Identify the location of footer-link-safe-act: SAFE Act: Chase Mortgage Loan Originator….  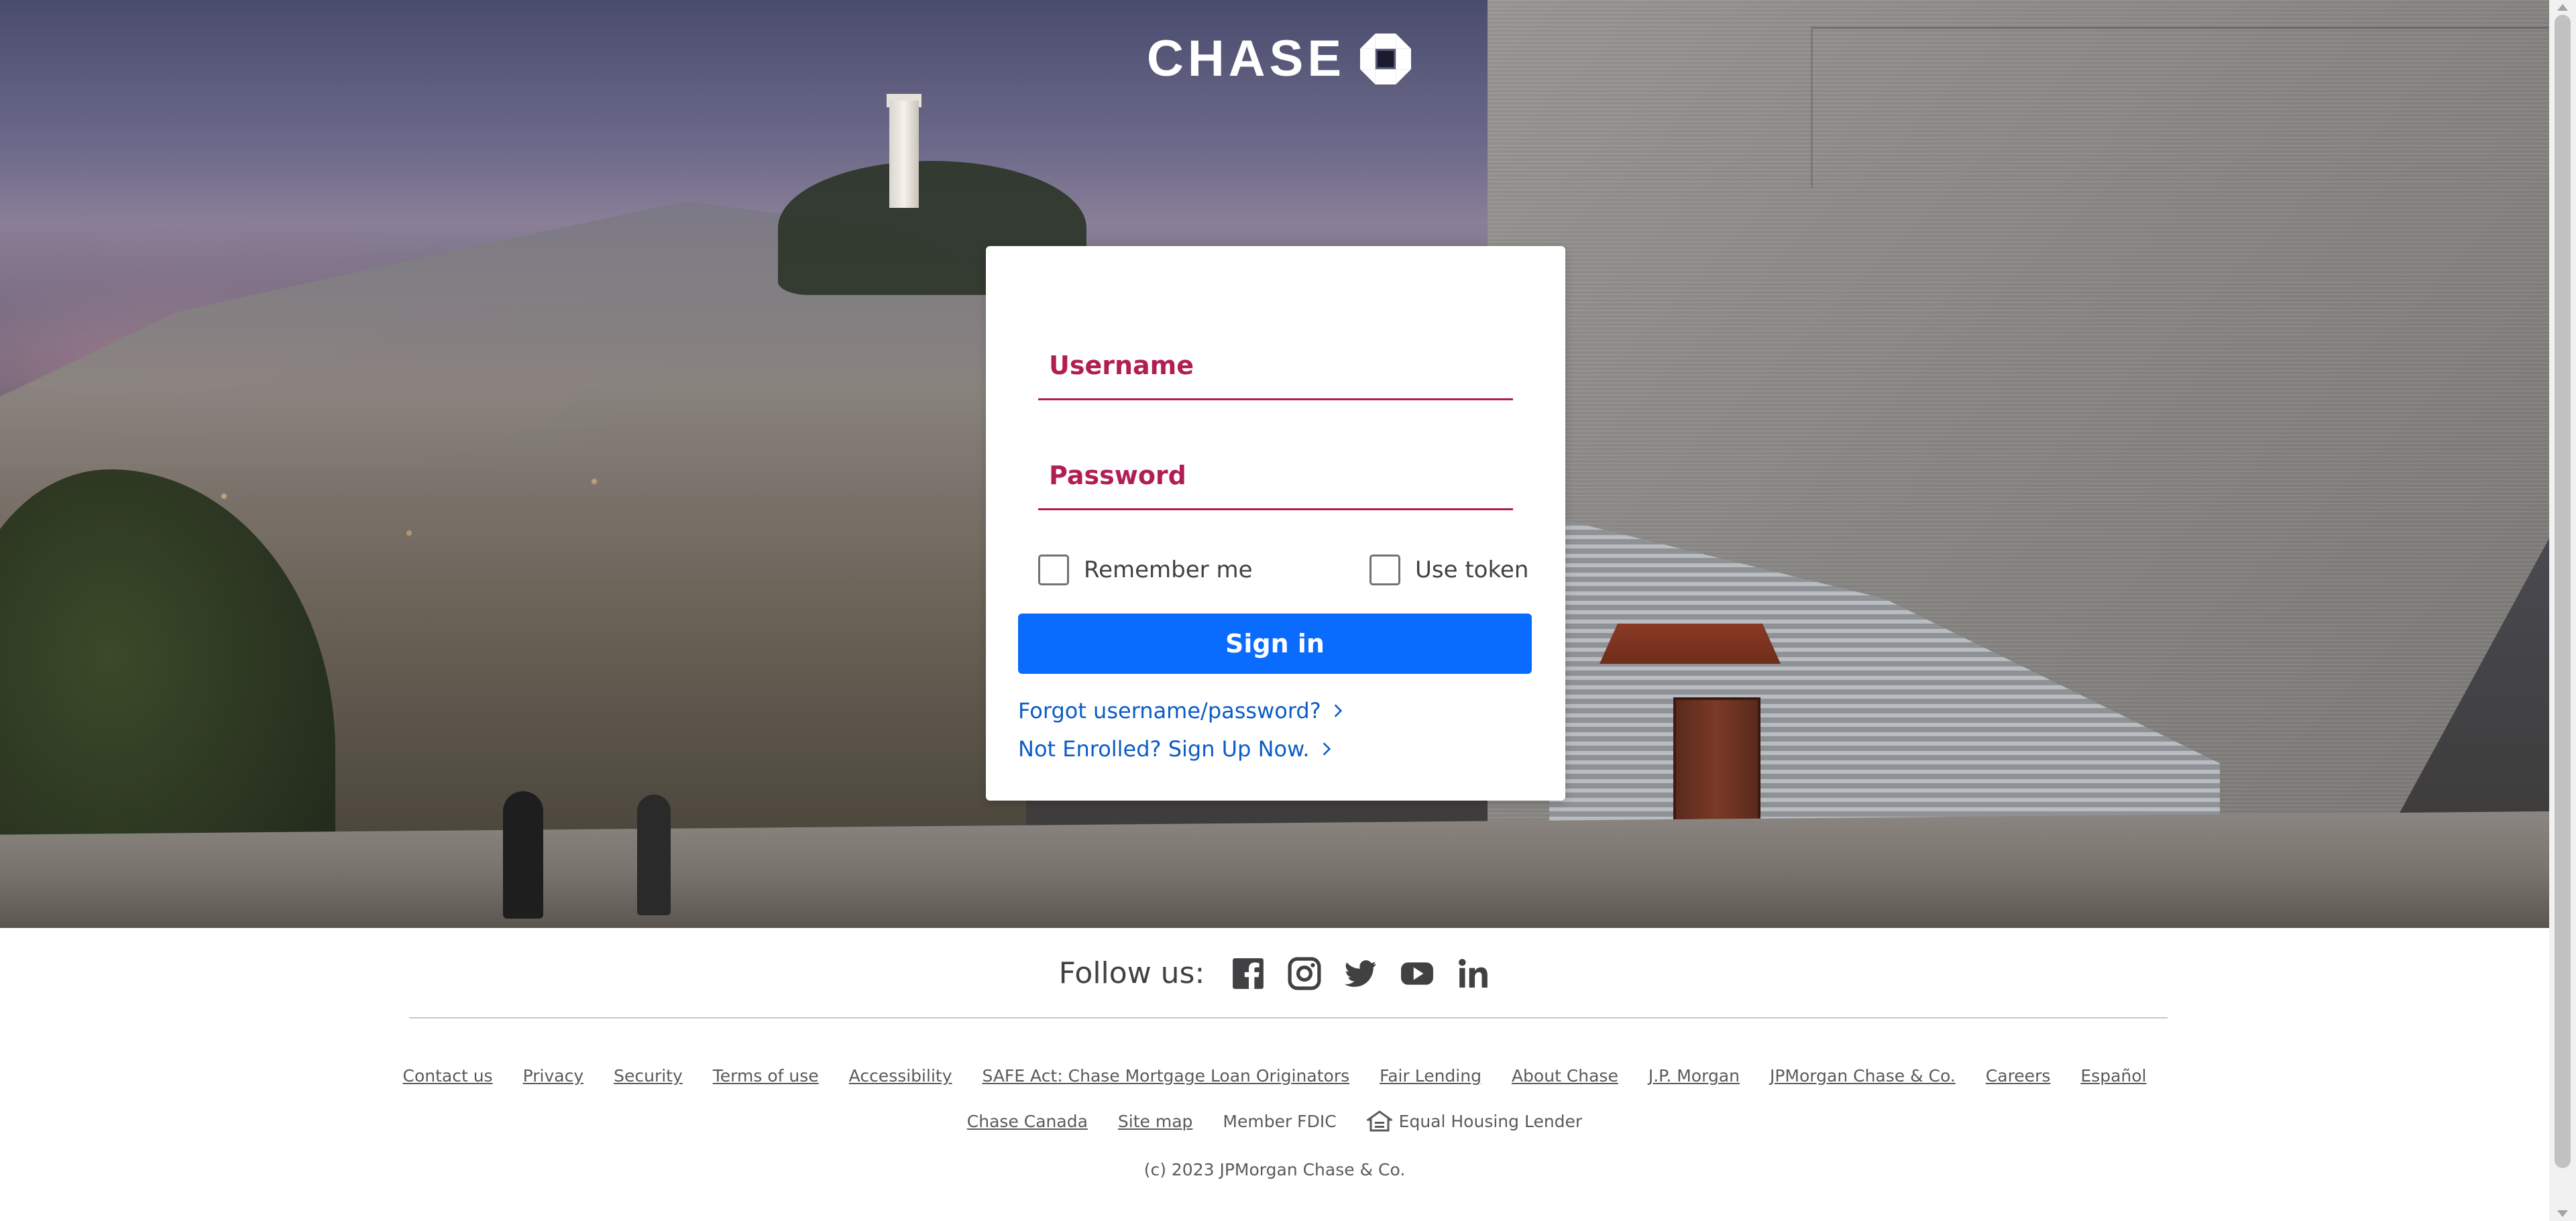
(1166, 1076).